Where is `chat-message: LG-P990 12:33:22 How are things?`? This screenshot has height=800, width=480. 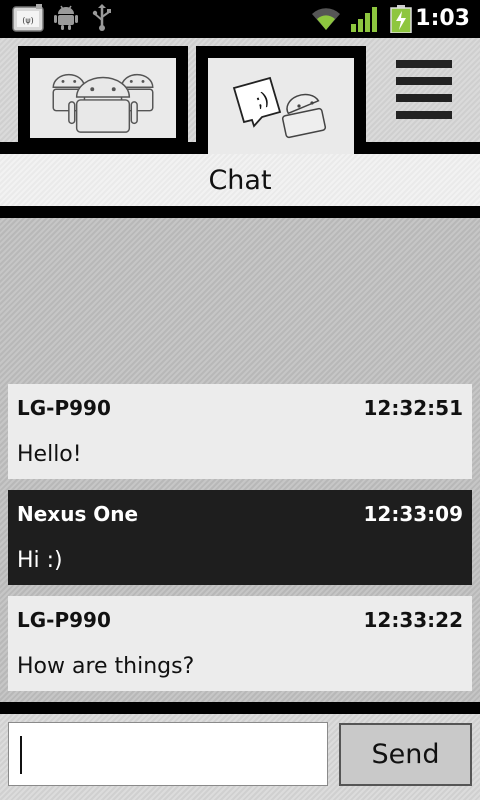 chat-message: LG-P990 12:33:22 How are things? is located at coordinates (240, 643).